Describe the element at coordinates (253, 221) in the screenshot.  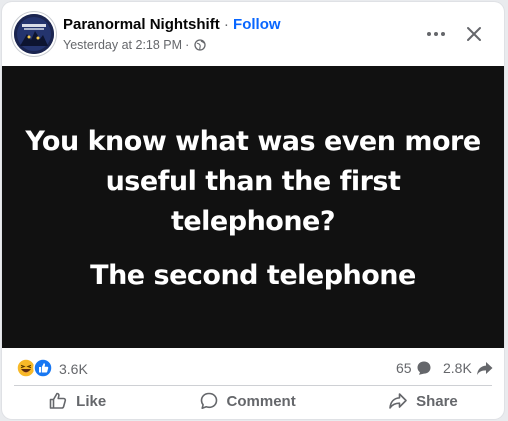
I see `image-text-line-3: telephone?` at that location.